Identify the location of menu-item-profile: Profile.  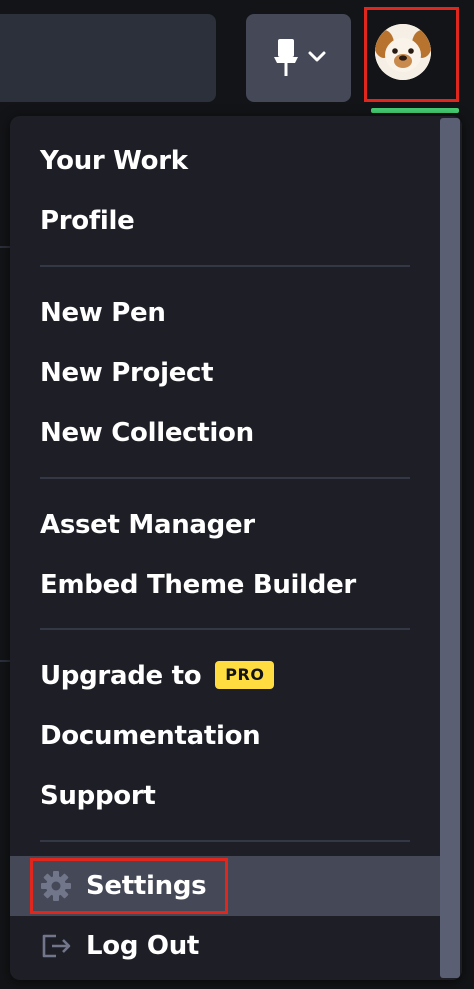
(87, 221).